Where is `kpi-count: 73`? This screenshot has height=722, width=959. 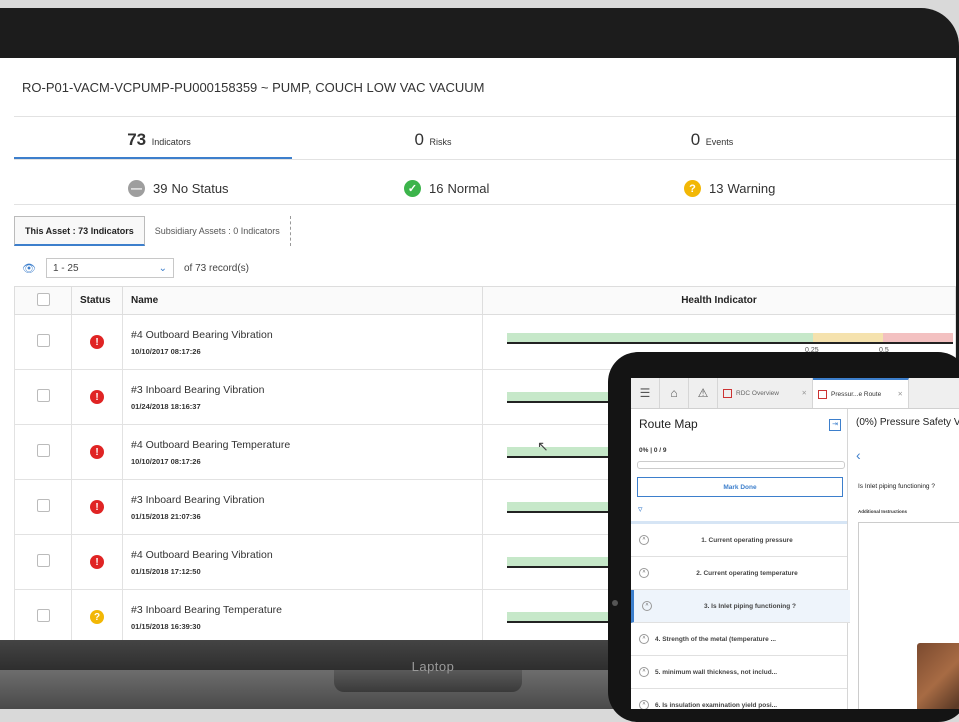
kpi-count: 73 is located at coordinates (137, 139).